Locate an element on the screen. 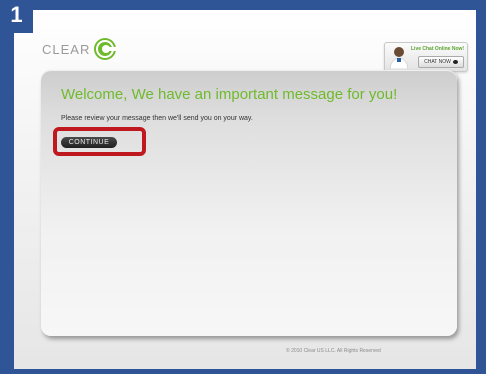  chat-now-button: CHAT NOW is located at coordinates (441, 62).